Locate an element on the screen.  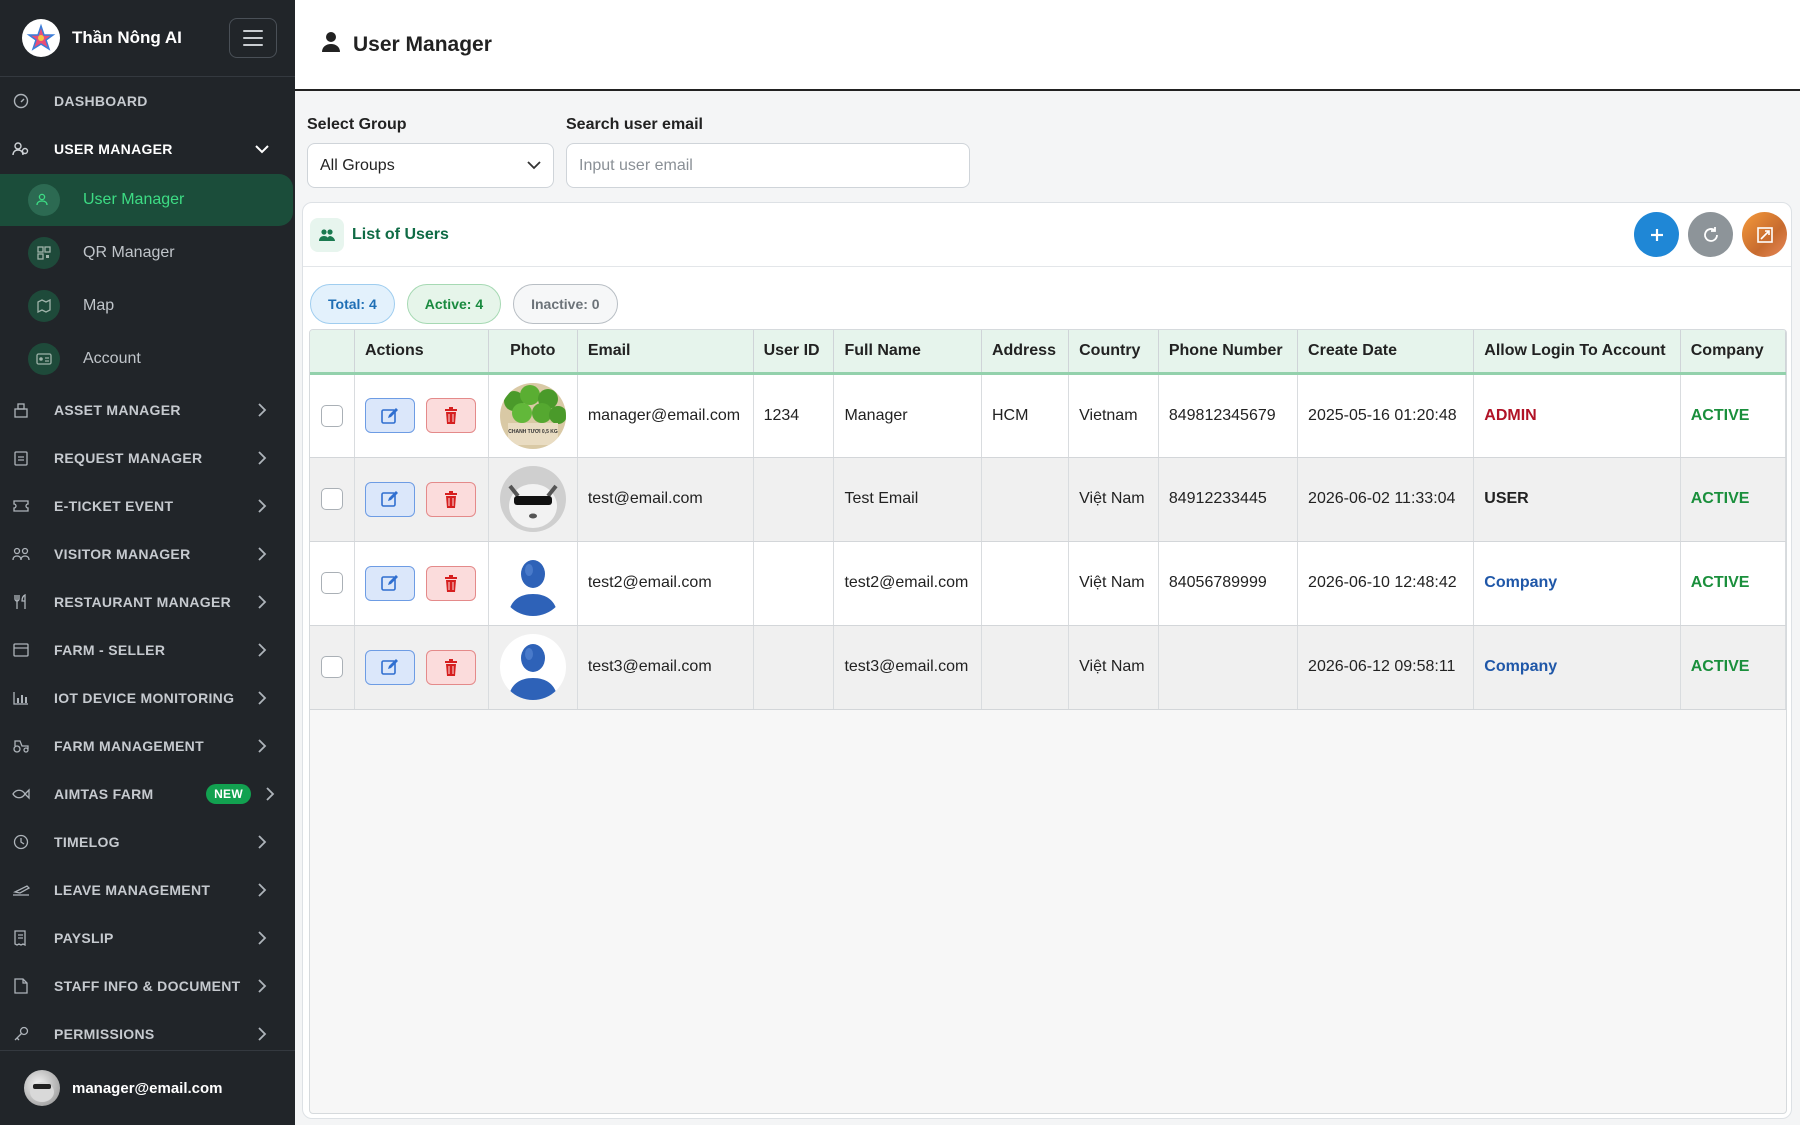
qr-icon is located at coordinates (44, 253).